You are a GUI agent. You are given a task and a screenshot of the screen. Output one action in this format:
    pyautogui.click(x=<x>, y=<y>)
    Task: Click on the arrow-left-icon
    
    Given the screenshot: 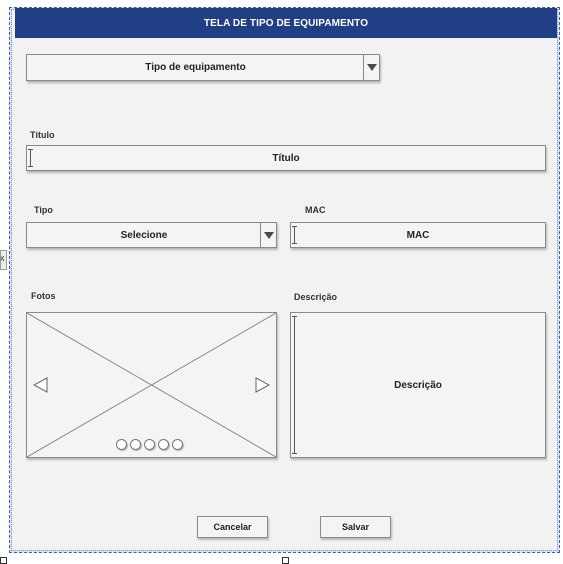 What is the action you would take?
    pyautogui.click(x=41, y=385)
    